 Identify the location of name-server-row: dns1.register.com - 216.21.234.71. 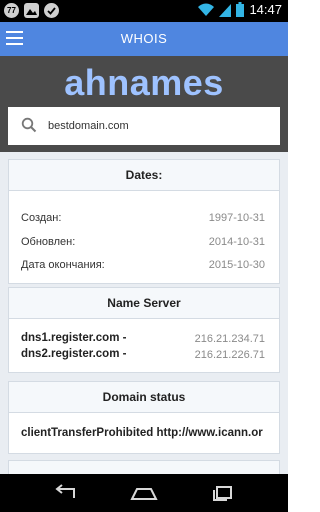
(143, 338).